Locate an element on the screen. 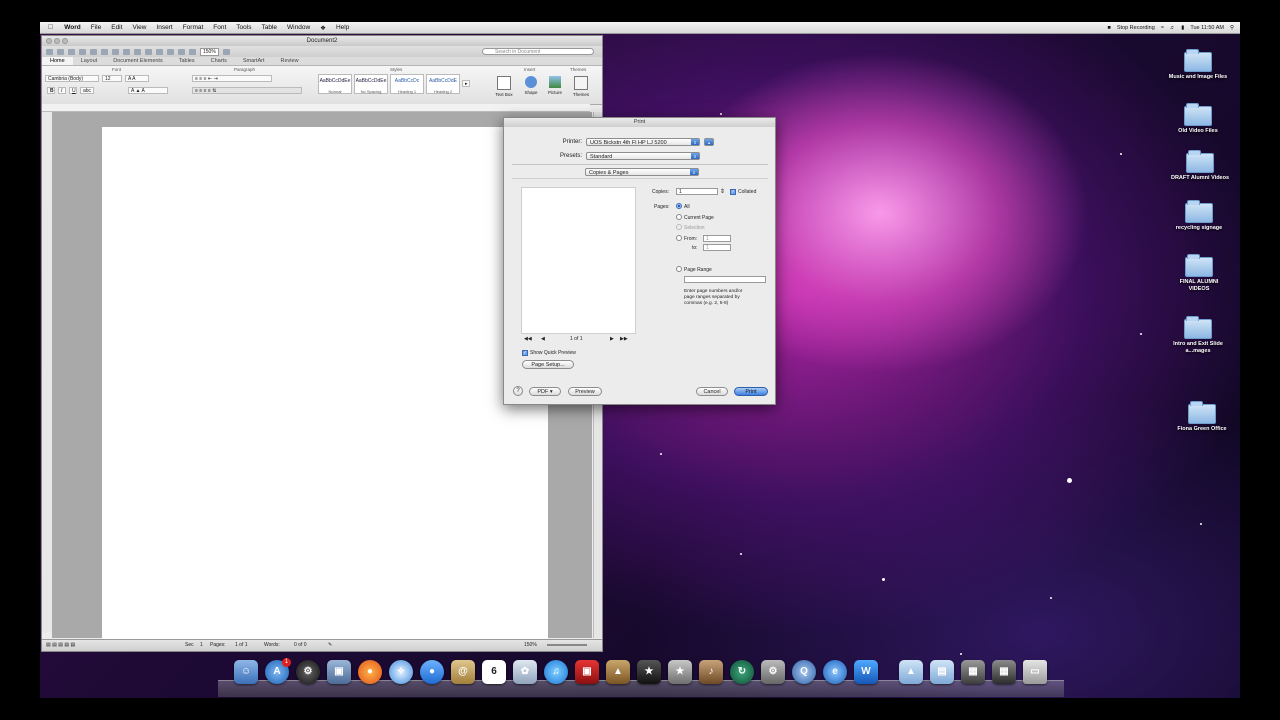 The width and height of the screenshot is (1280, 720). zoom-select: 150% is located at coordinates (209, 51).